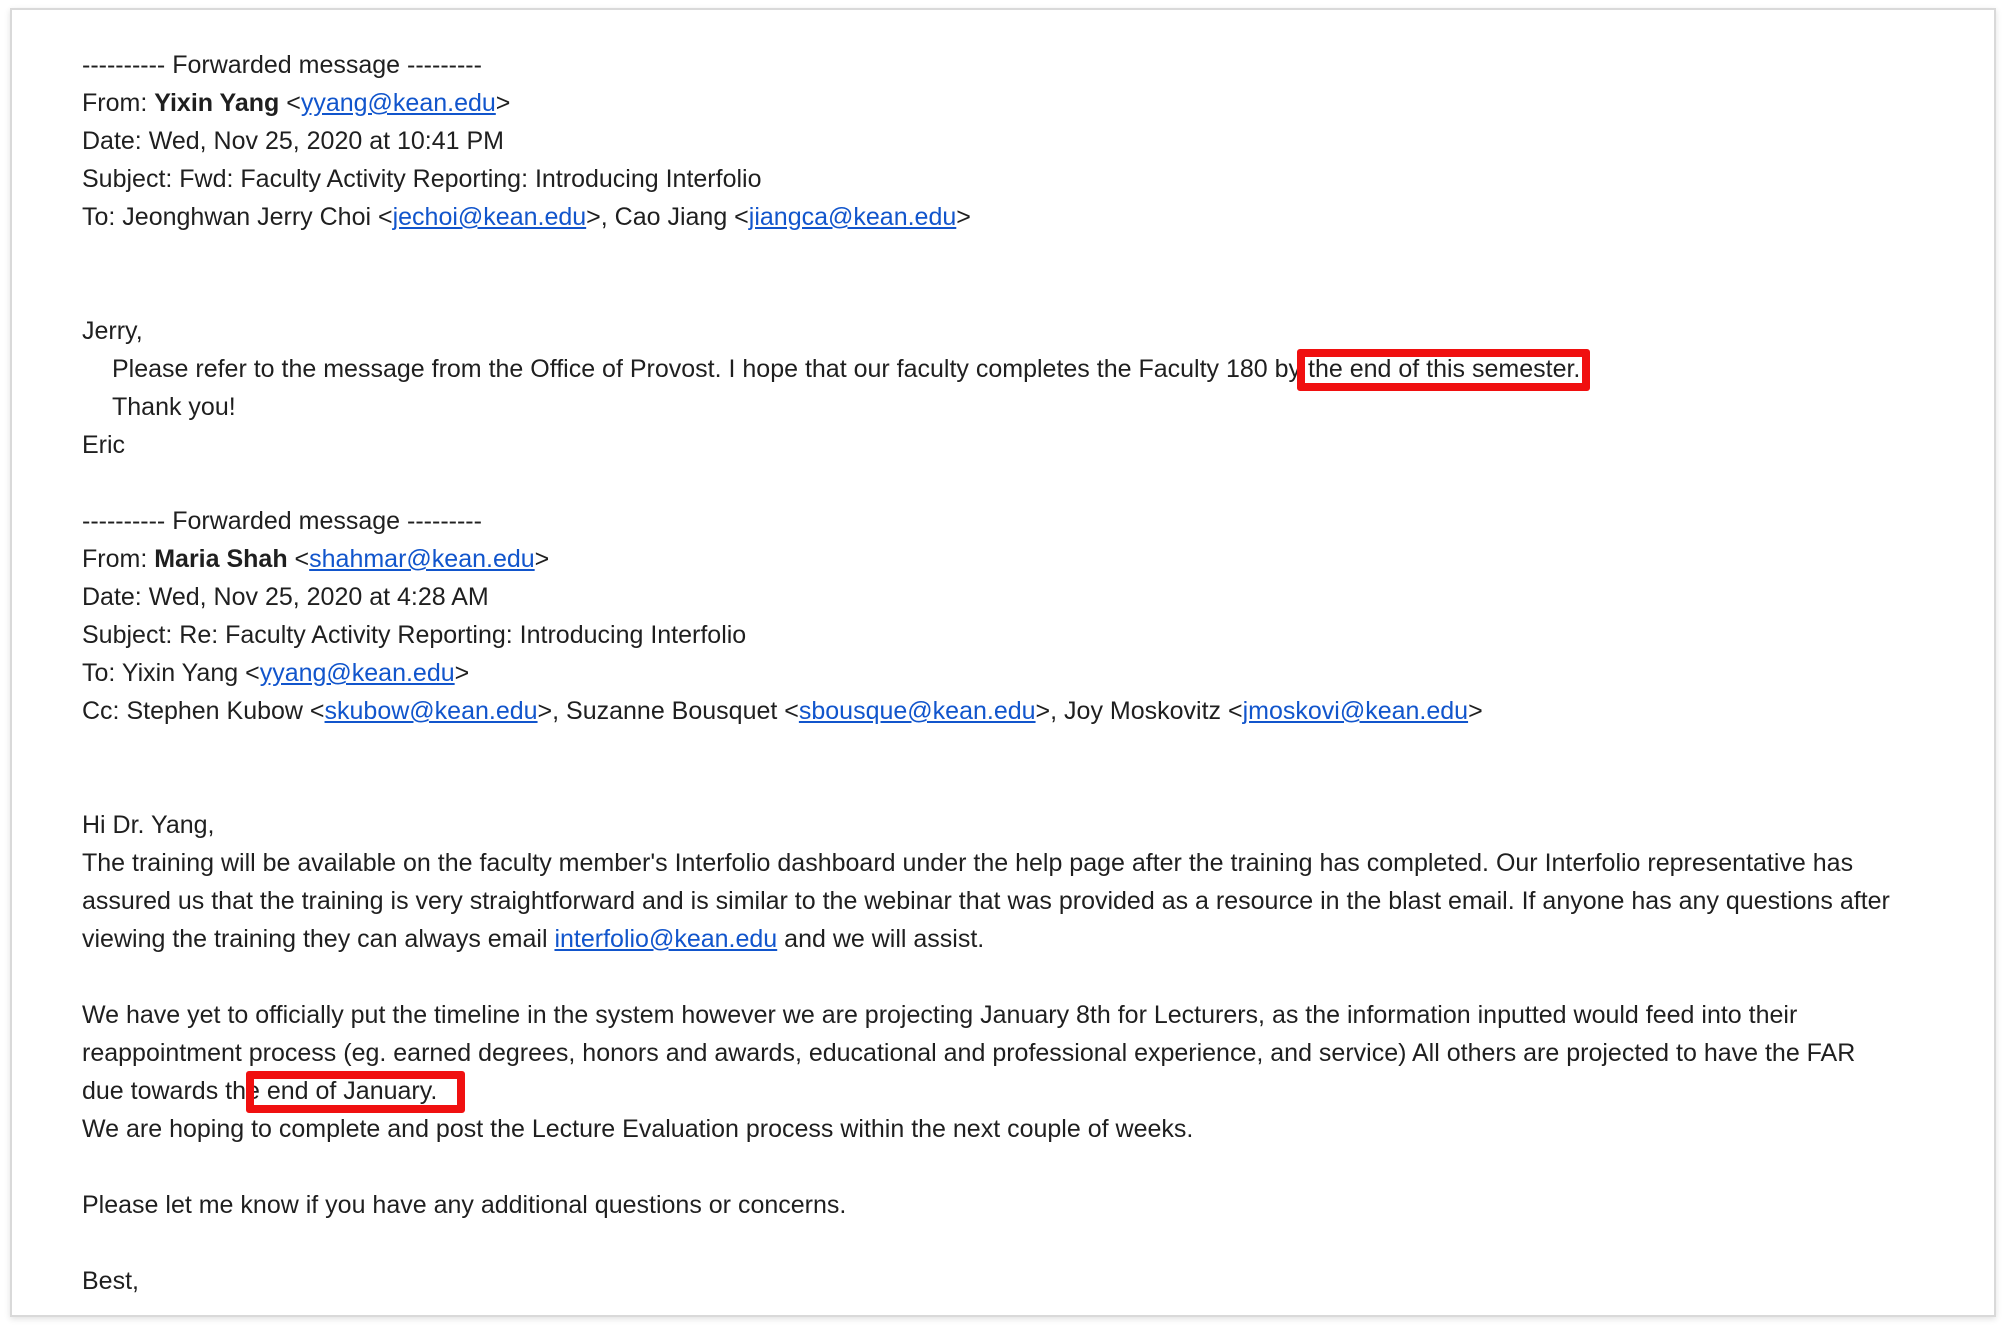 This screenshot has width=2008, height=1328. I want to click on cc-email-link: skubow@kean.edu, so click(431, 711).